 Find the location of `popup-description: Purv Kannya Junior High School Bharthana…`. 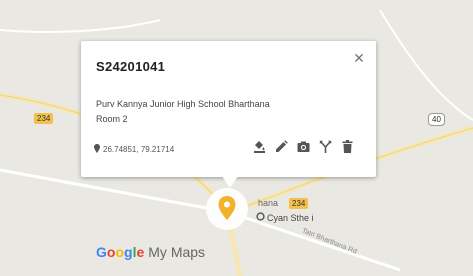

popup-description: Purv Kannya Junior High School Bharthana… is located at coordinates (183, 112).